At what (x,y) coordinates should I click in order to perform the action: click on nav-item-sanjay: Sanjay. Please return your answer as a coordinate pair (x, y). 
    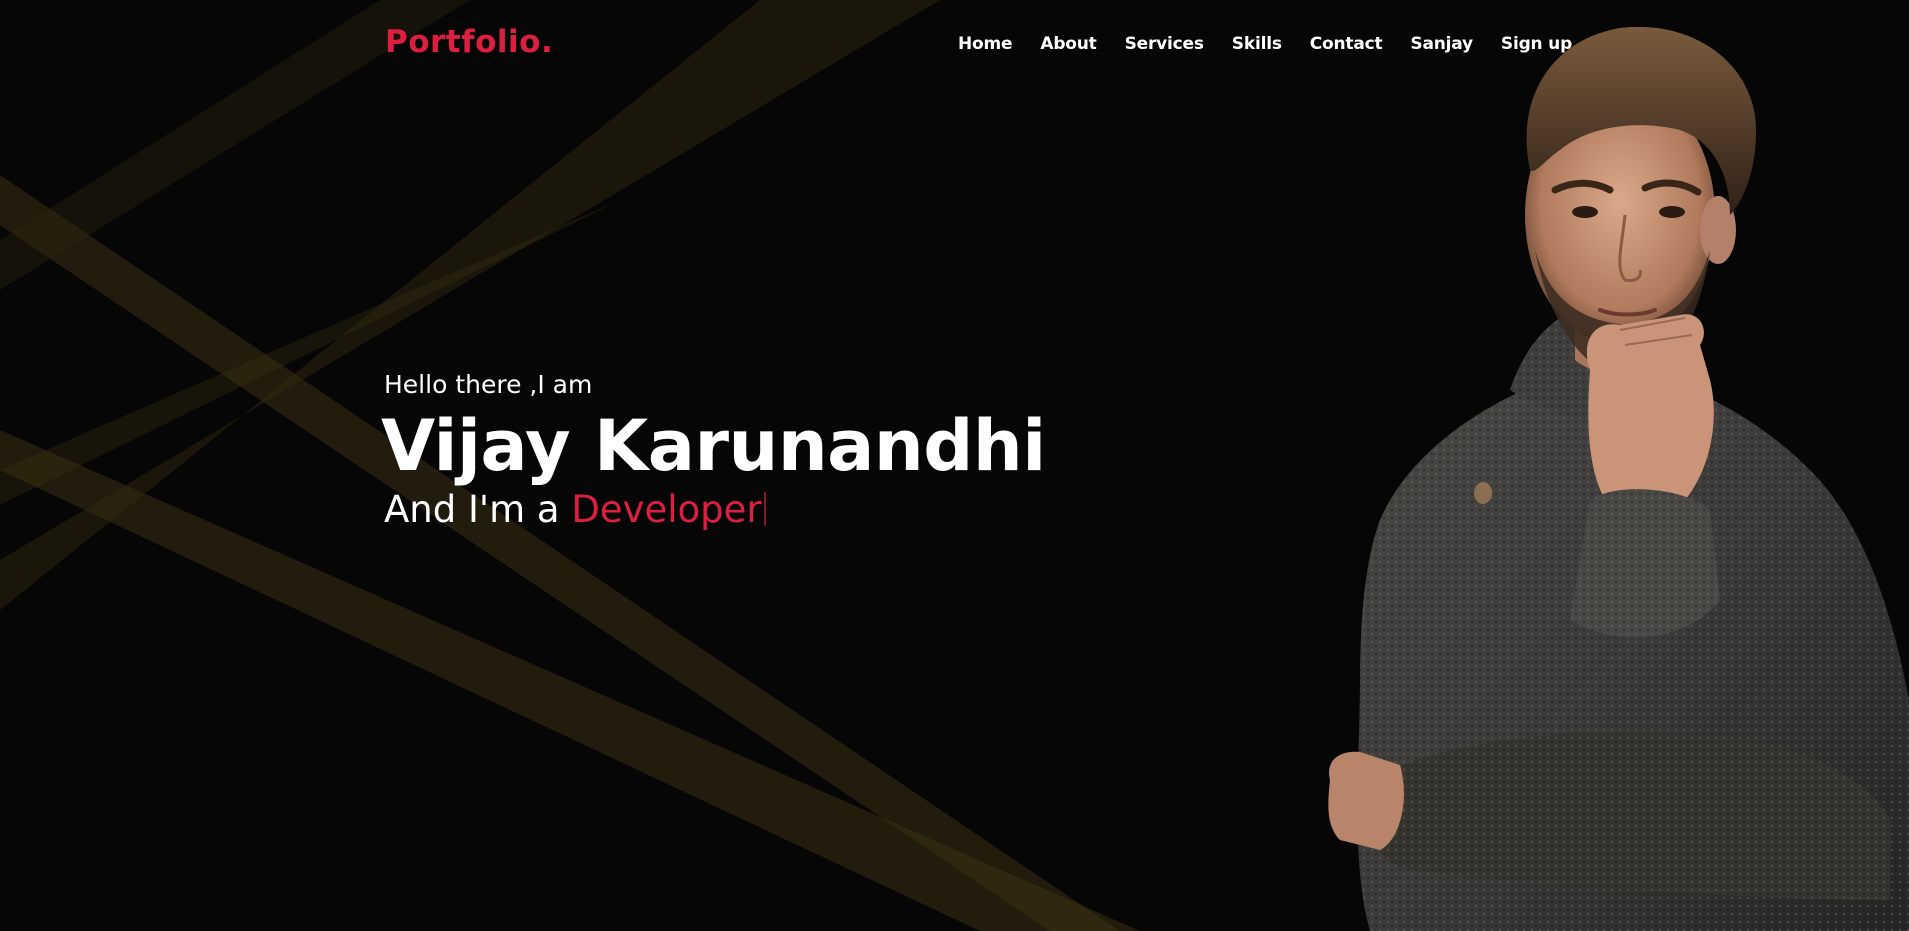
    Looking at the image, I should click on (1441, 44).